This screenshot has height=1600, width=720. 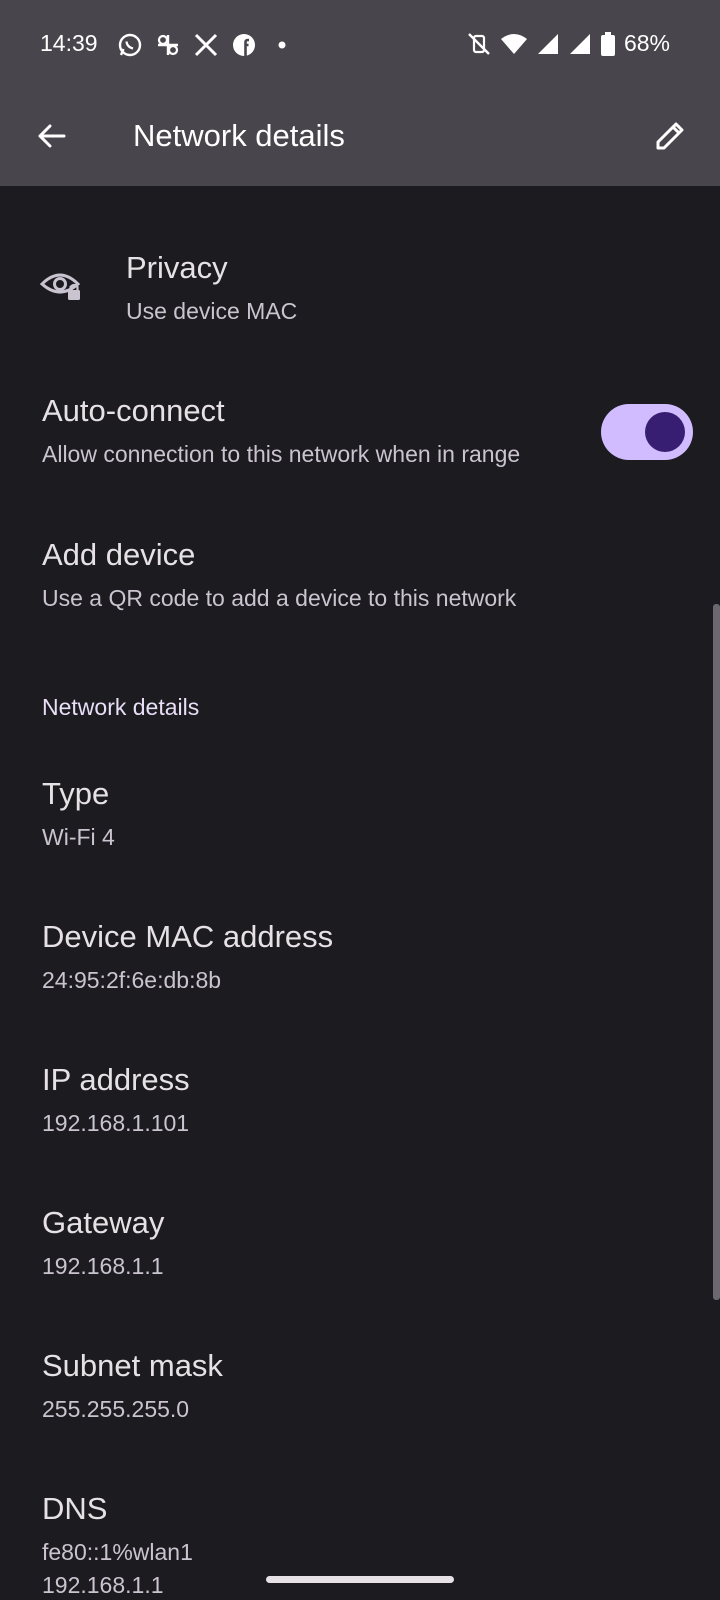 I want to click on gesture-nav-handle, so click(x=360, y=1579).